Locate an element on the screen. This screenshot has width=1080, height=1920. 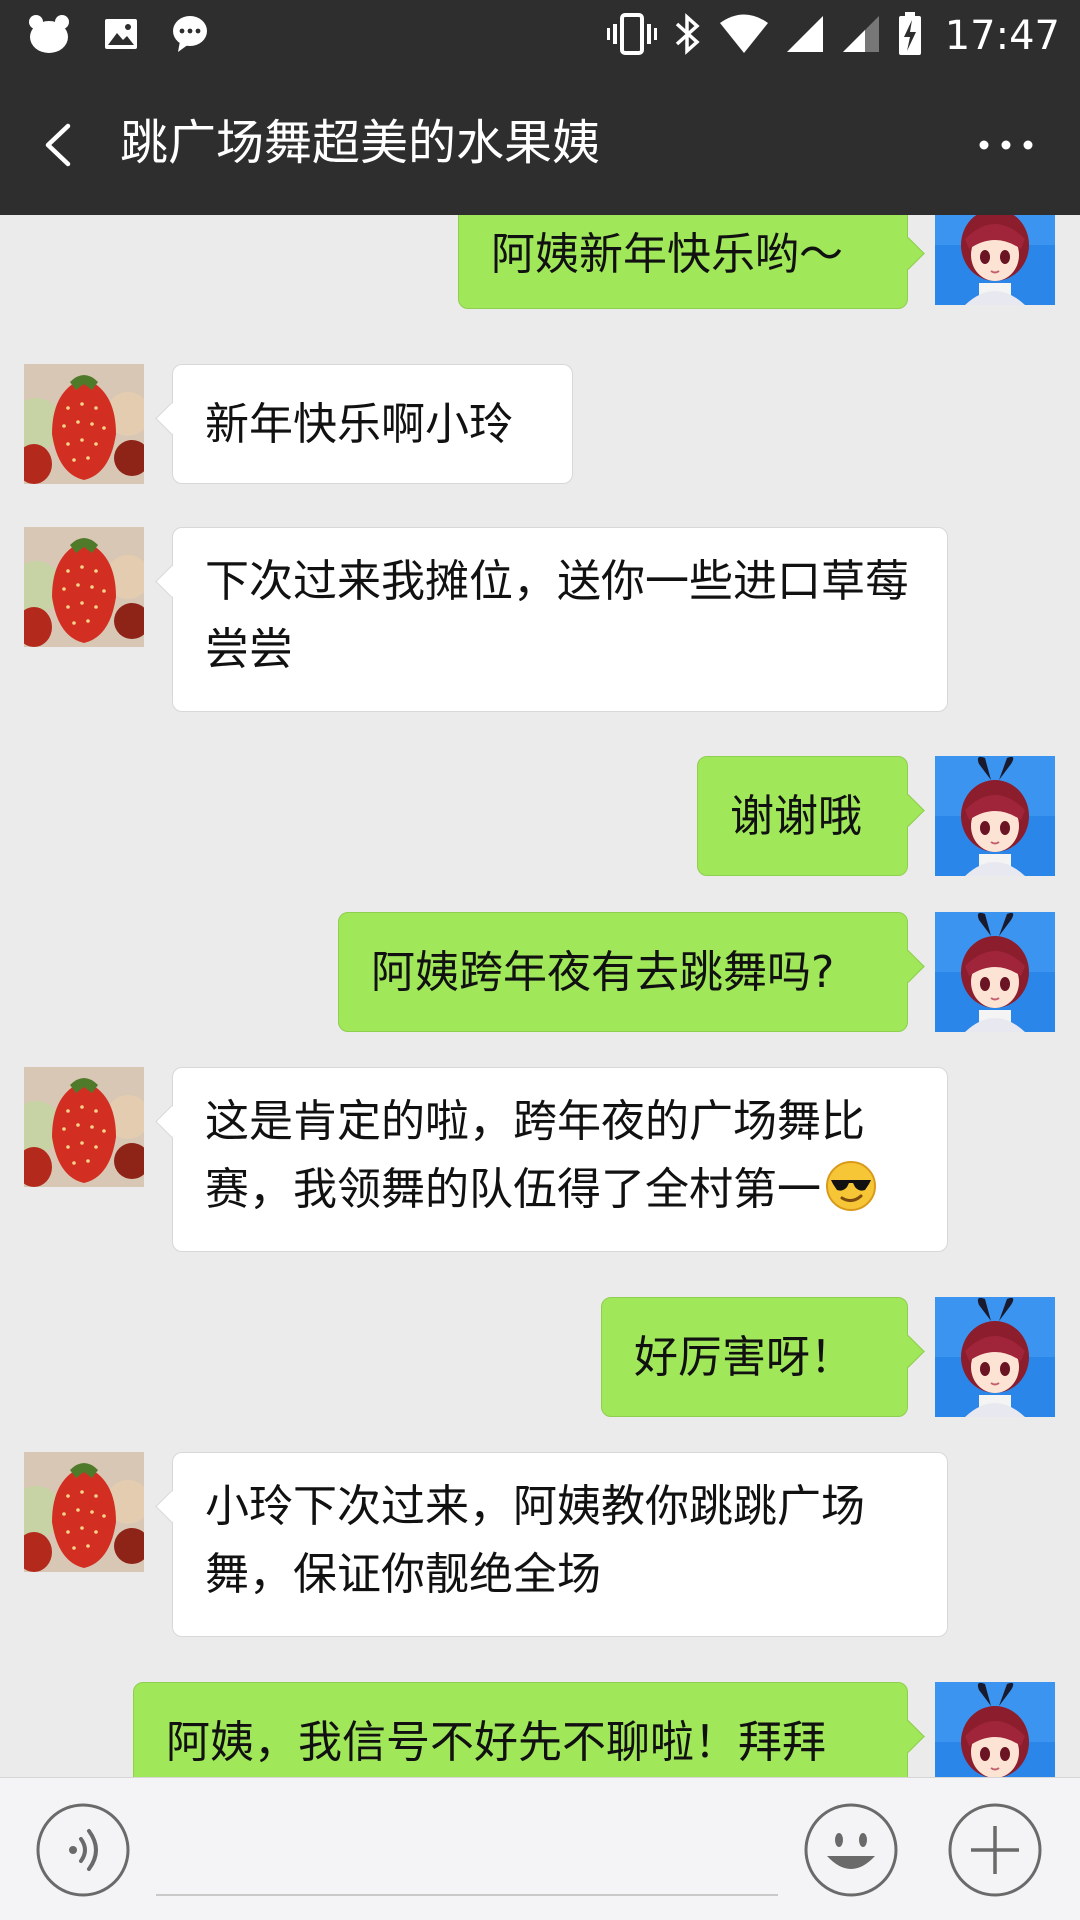
message-bubble-received: 下次过来我摊位，送你一些进口草莓尝尝 is located at coordinates (560, 619).